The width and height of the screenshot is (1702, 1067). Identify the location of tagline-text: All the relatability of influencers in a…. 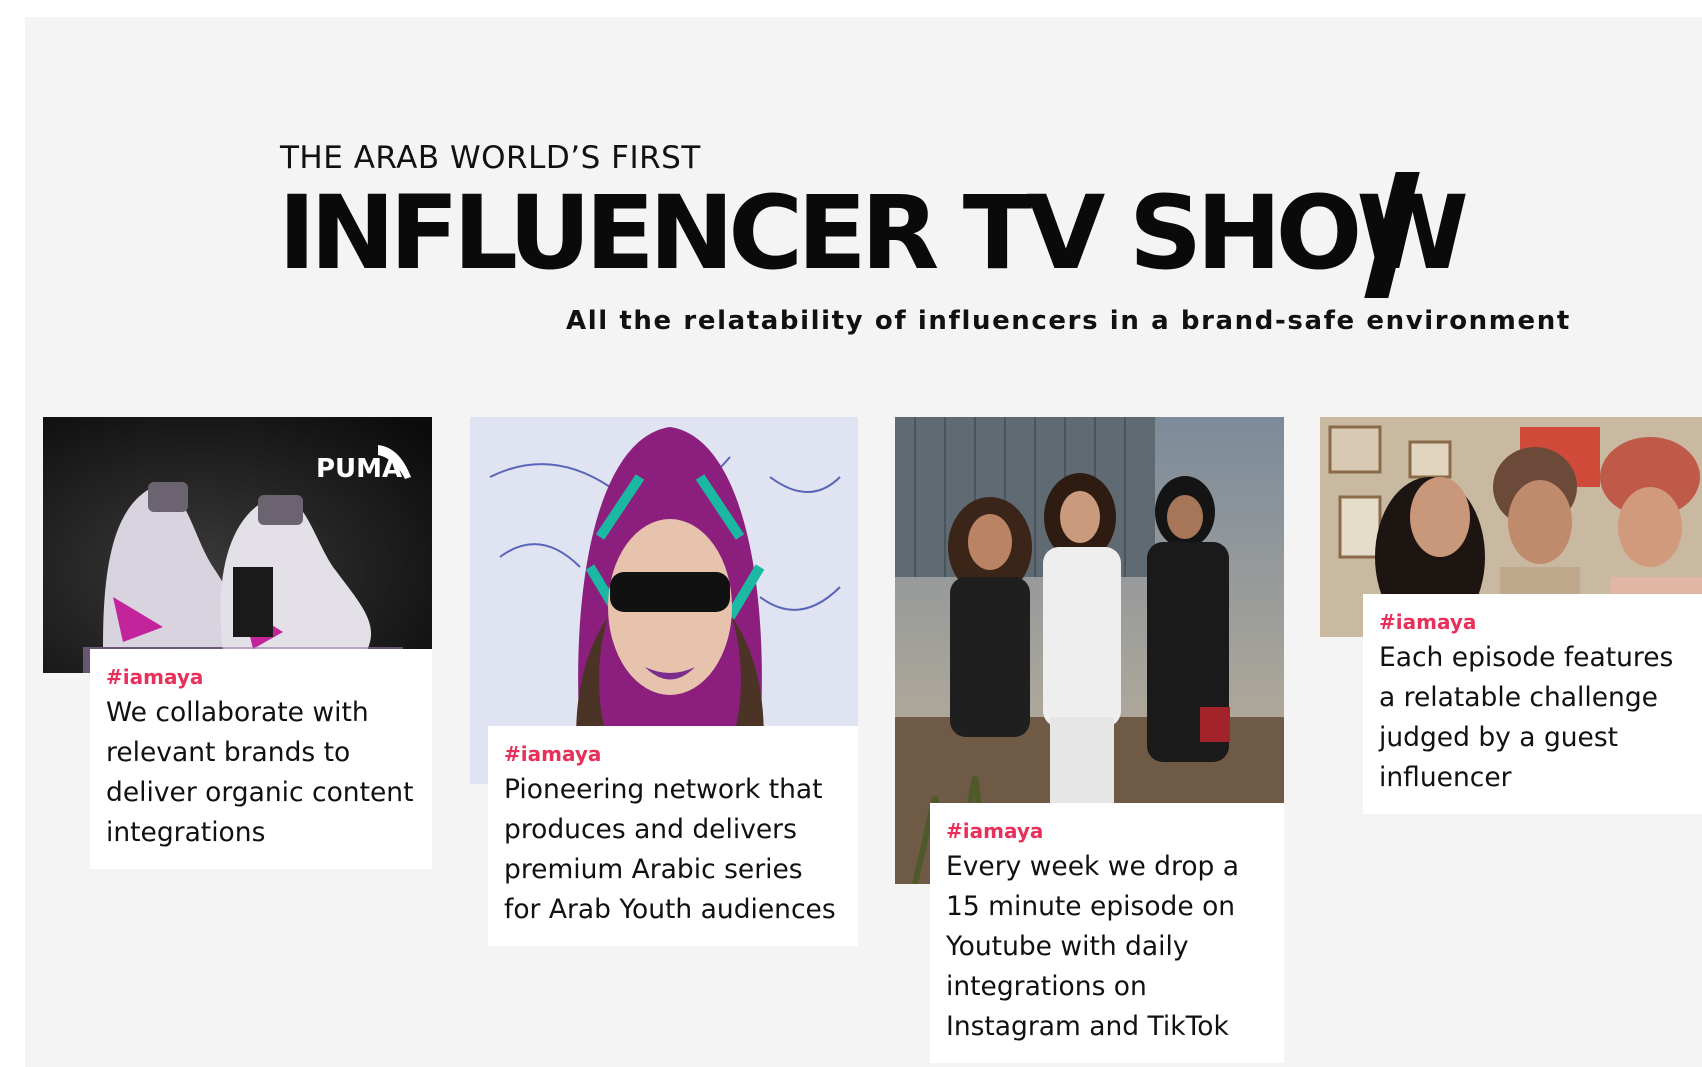
(1068, 321).